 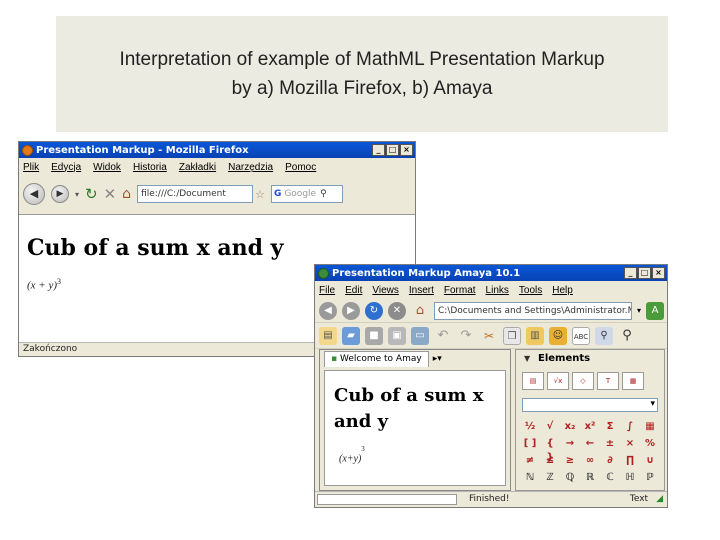 What do you see at coordinates (590, 405) in the screenshot?
I see `elements-dropdown` at bounding box center [590, 405].